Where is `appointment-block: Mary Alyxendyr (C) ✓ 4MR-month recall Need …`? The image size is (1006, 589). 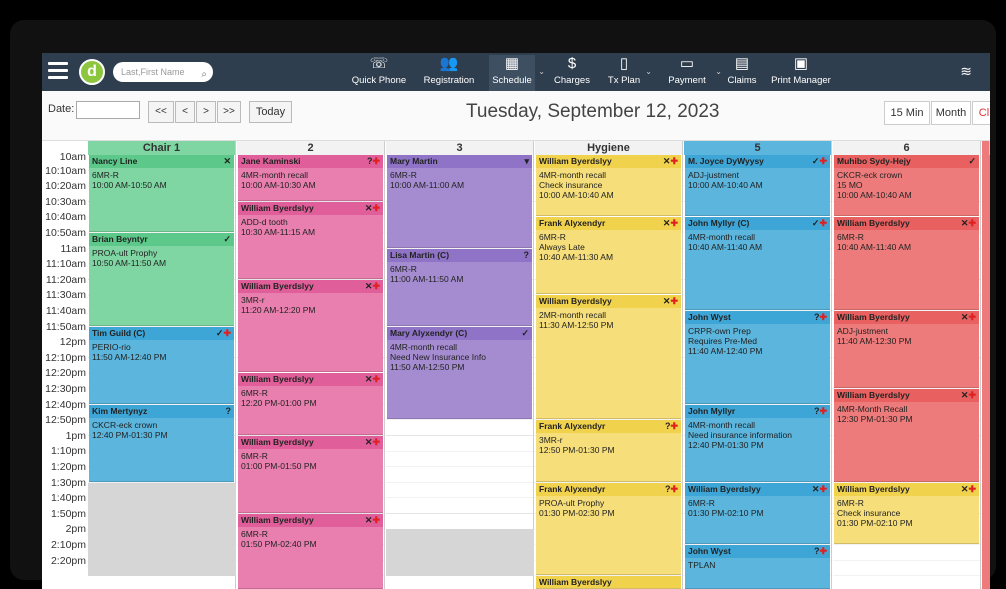
appointment-block: Mary Alyxendyr (C) ✓ 4MR-month recall Need … is located at coordinates (459, 373).